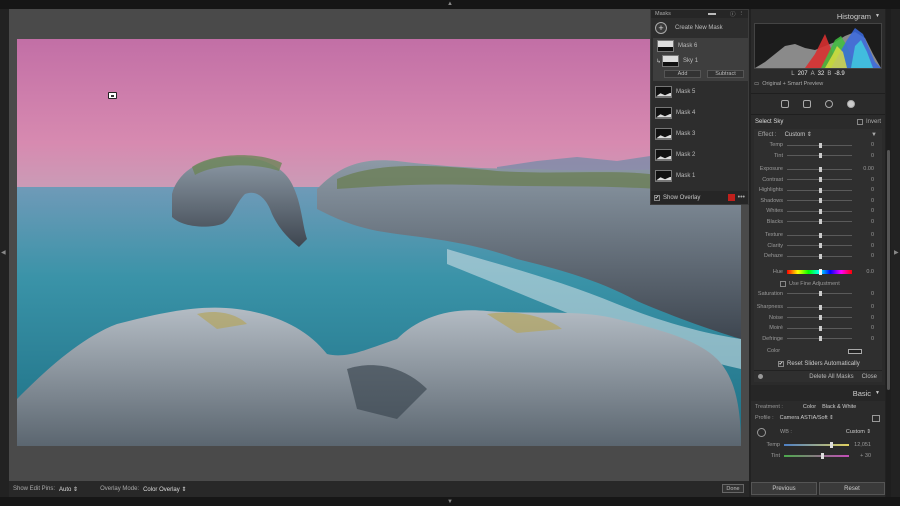 The width and height of the screenshot is (900, 506). I want to click on histogram-header: Histogram ▼, so click(818, 16).